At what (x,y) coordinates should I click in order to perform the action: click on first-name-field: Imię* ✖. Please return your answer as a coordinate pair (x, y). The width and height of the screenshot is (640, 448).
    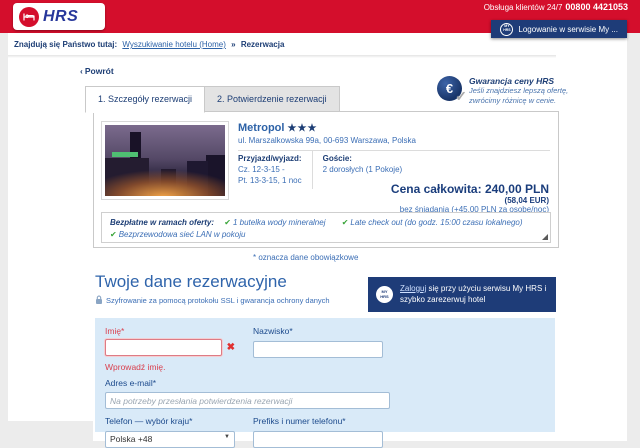
    Looking at the image, I should click on (170, 342).